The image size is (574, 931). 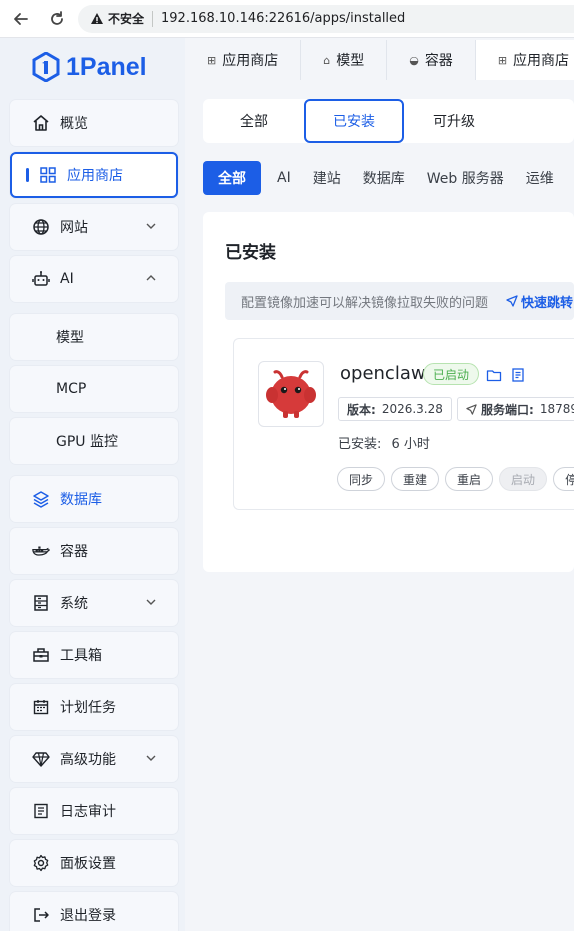 I want to click on layers-icon, so click(x=41, y=499).